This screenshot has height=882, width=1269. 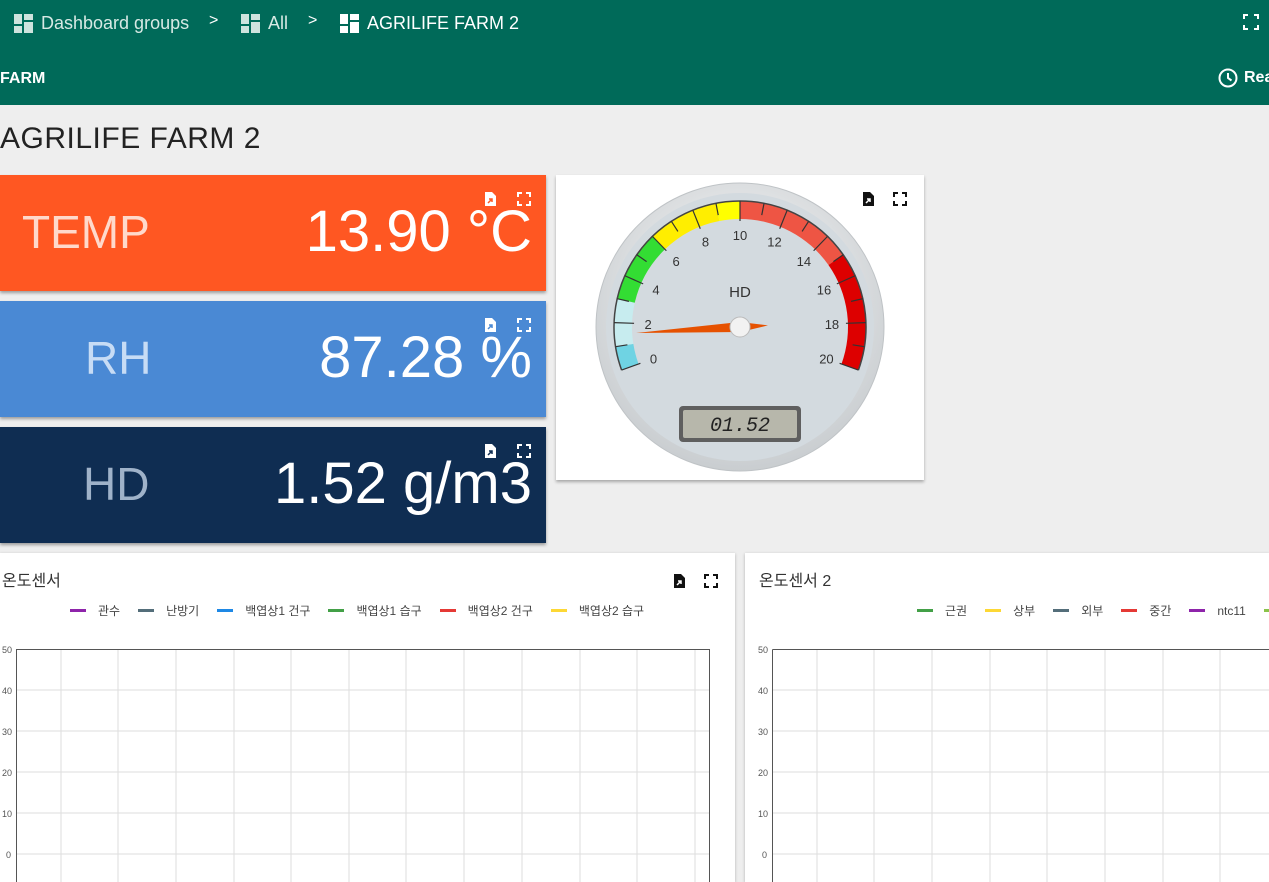 I want to click on realtime-button: Rea, so click(x=1243, y=78).